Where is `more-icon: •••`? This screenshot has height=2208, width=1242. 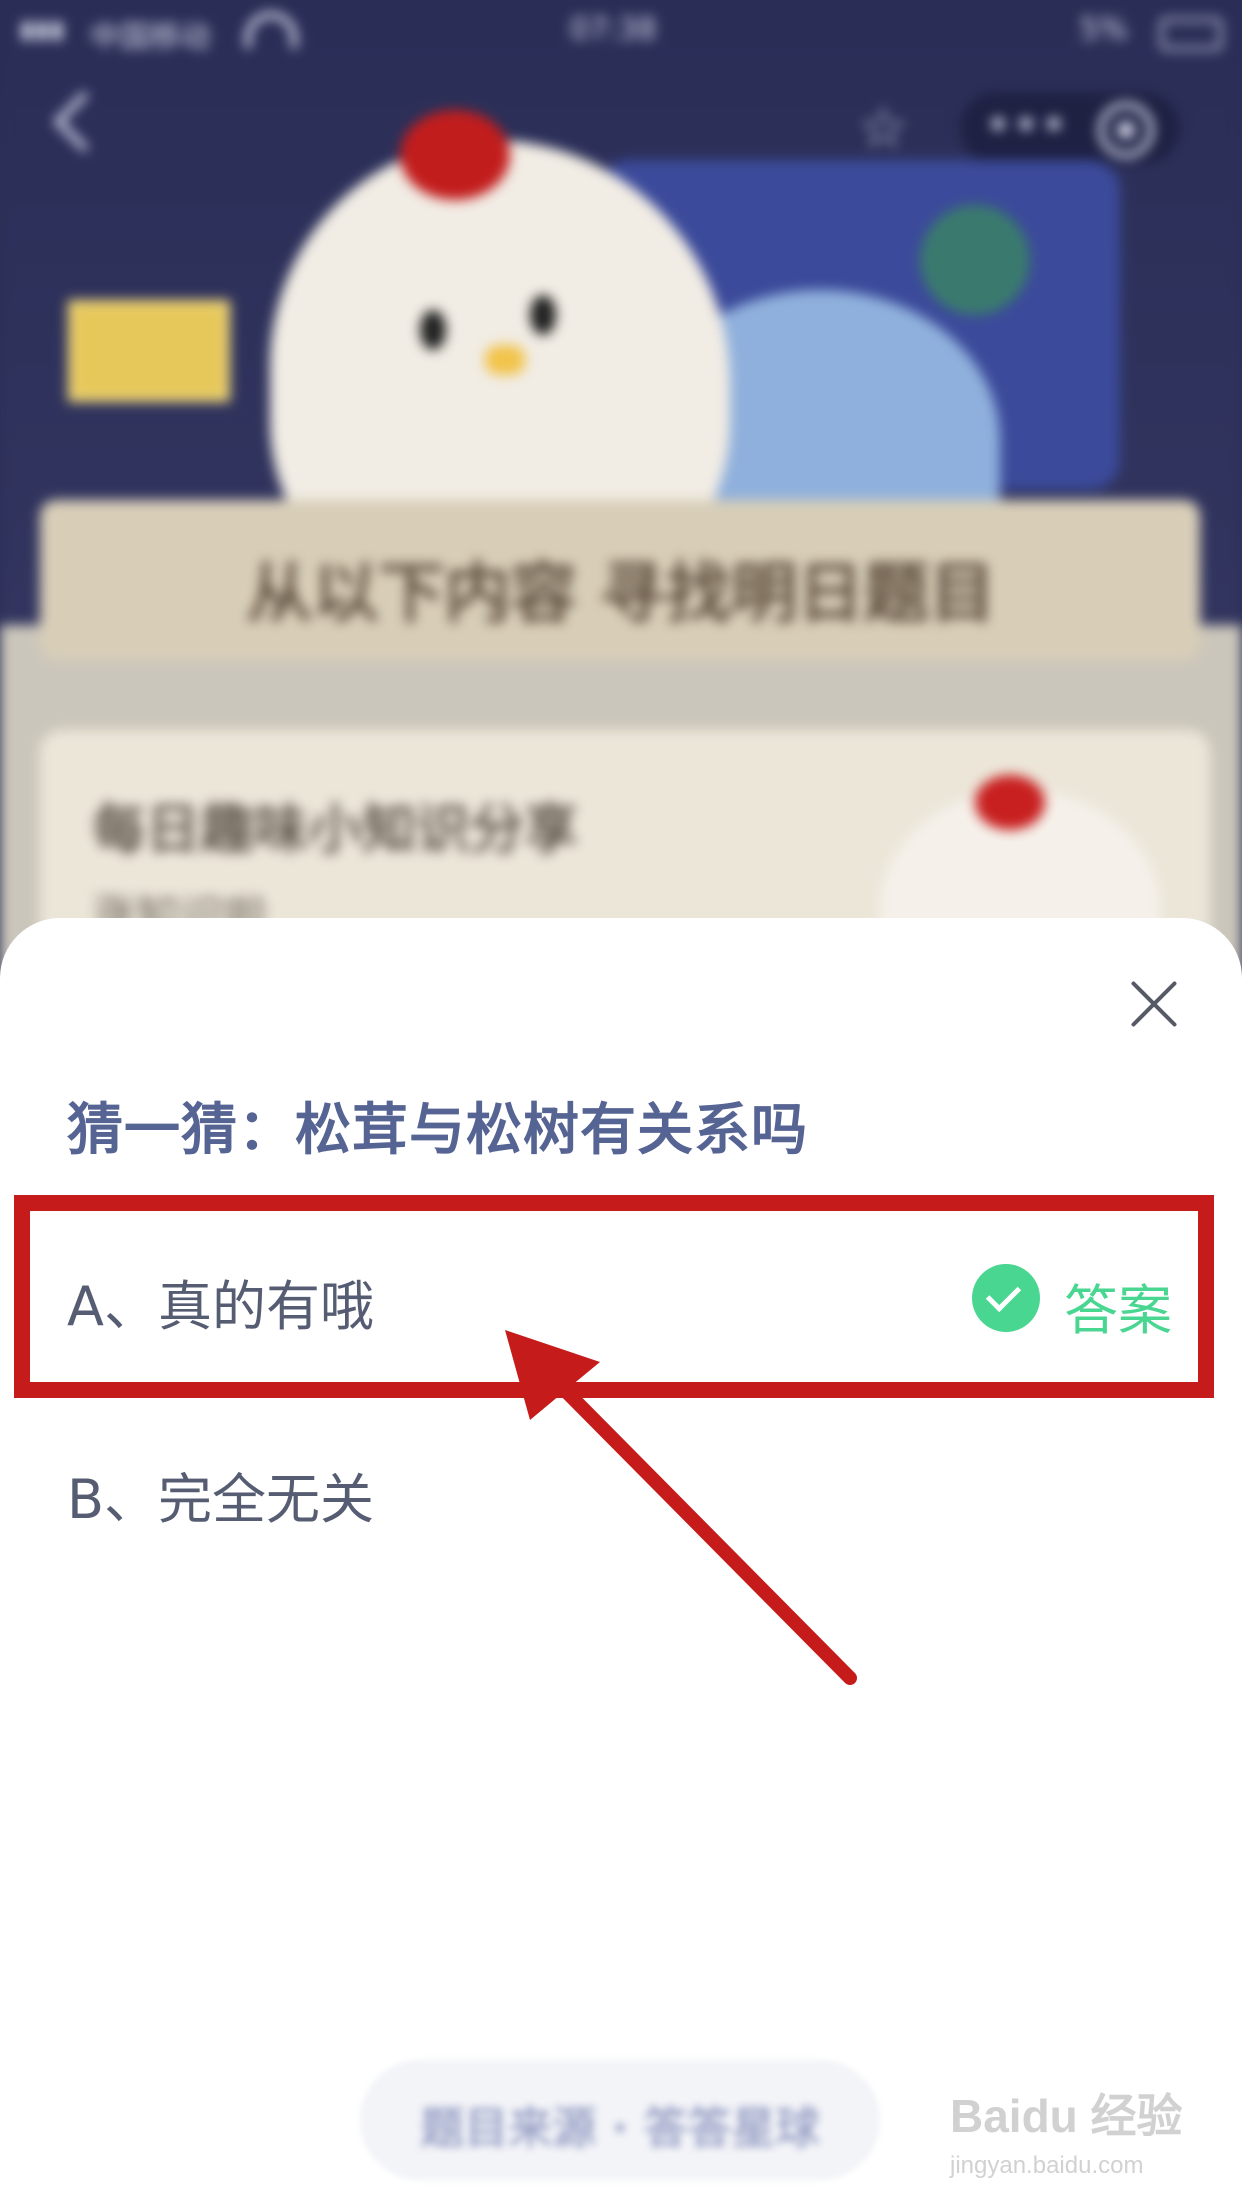 more-icon: ••• is located at coordinates (1027, 125).